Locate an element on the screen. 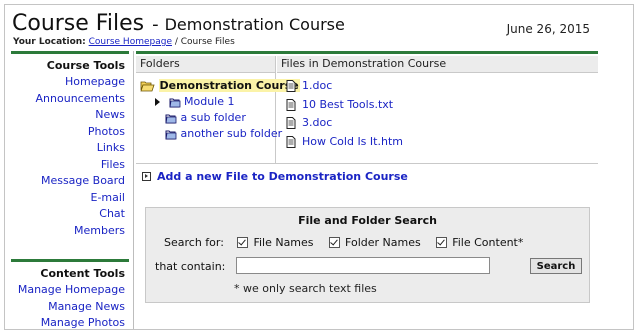 Image resolution: width=640 pixels, height=334 pixels. expand-arrow-icon is located at coordinates (158, 102).